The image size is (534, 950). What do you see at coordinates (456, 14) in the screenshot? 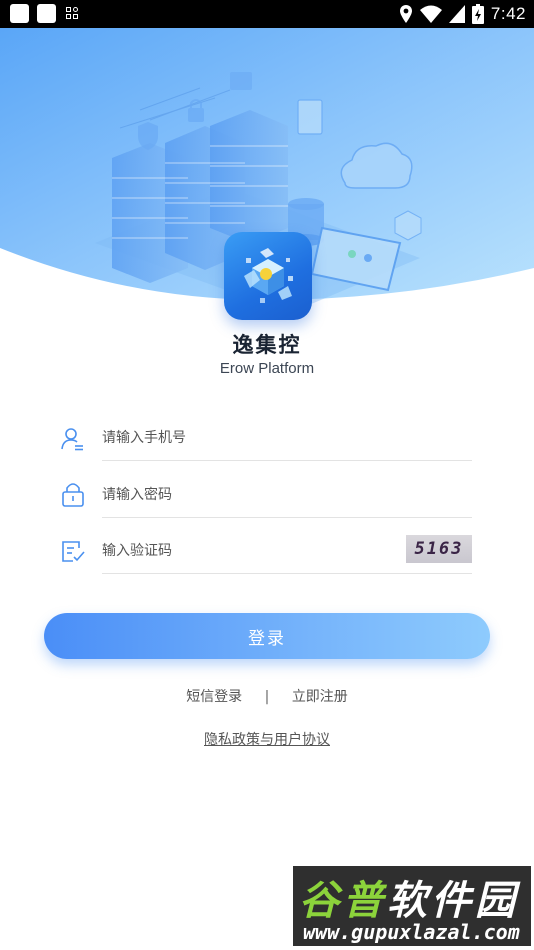
I see `signal-icon` at bounding box center [456, 14].